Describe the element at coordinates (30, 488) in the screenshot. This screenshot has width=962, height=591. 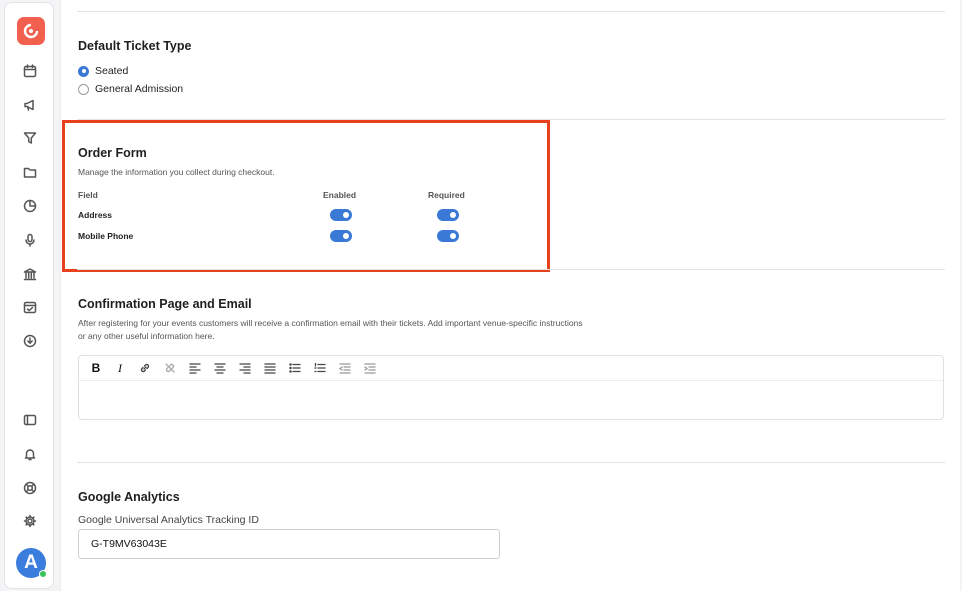
I see `lifebuoy-icon` at that location.